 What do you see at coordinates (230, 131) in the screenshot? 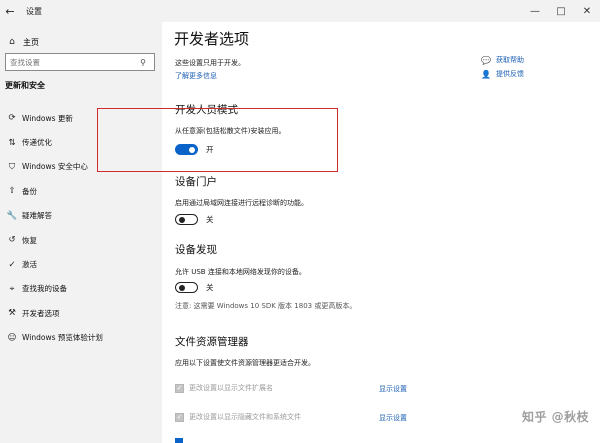
I see `dev-mode-description: 从任意源(包括松散文件)安装应用。` at bounding box center [230, 131].